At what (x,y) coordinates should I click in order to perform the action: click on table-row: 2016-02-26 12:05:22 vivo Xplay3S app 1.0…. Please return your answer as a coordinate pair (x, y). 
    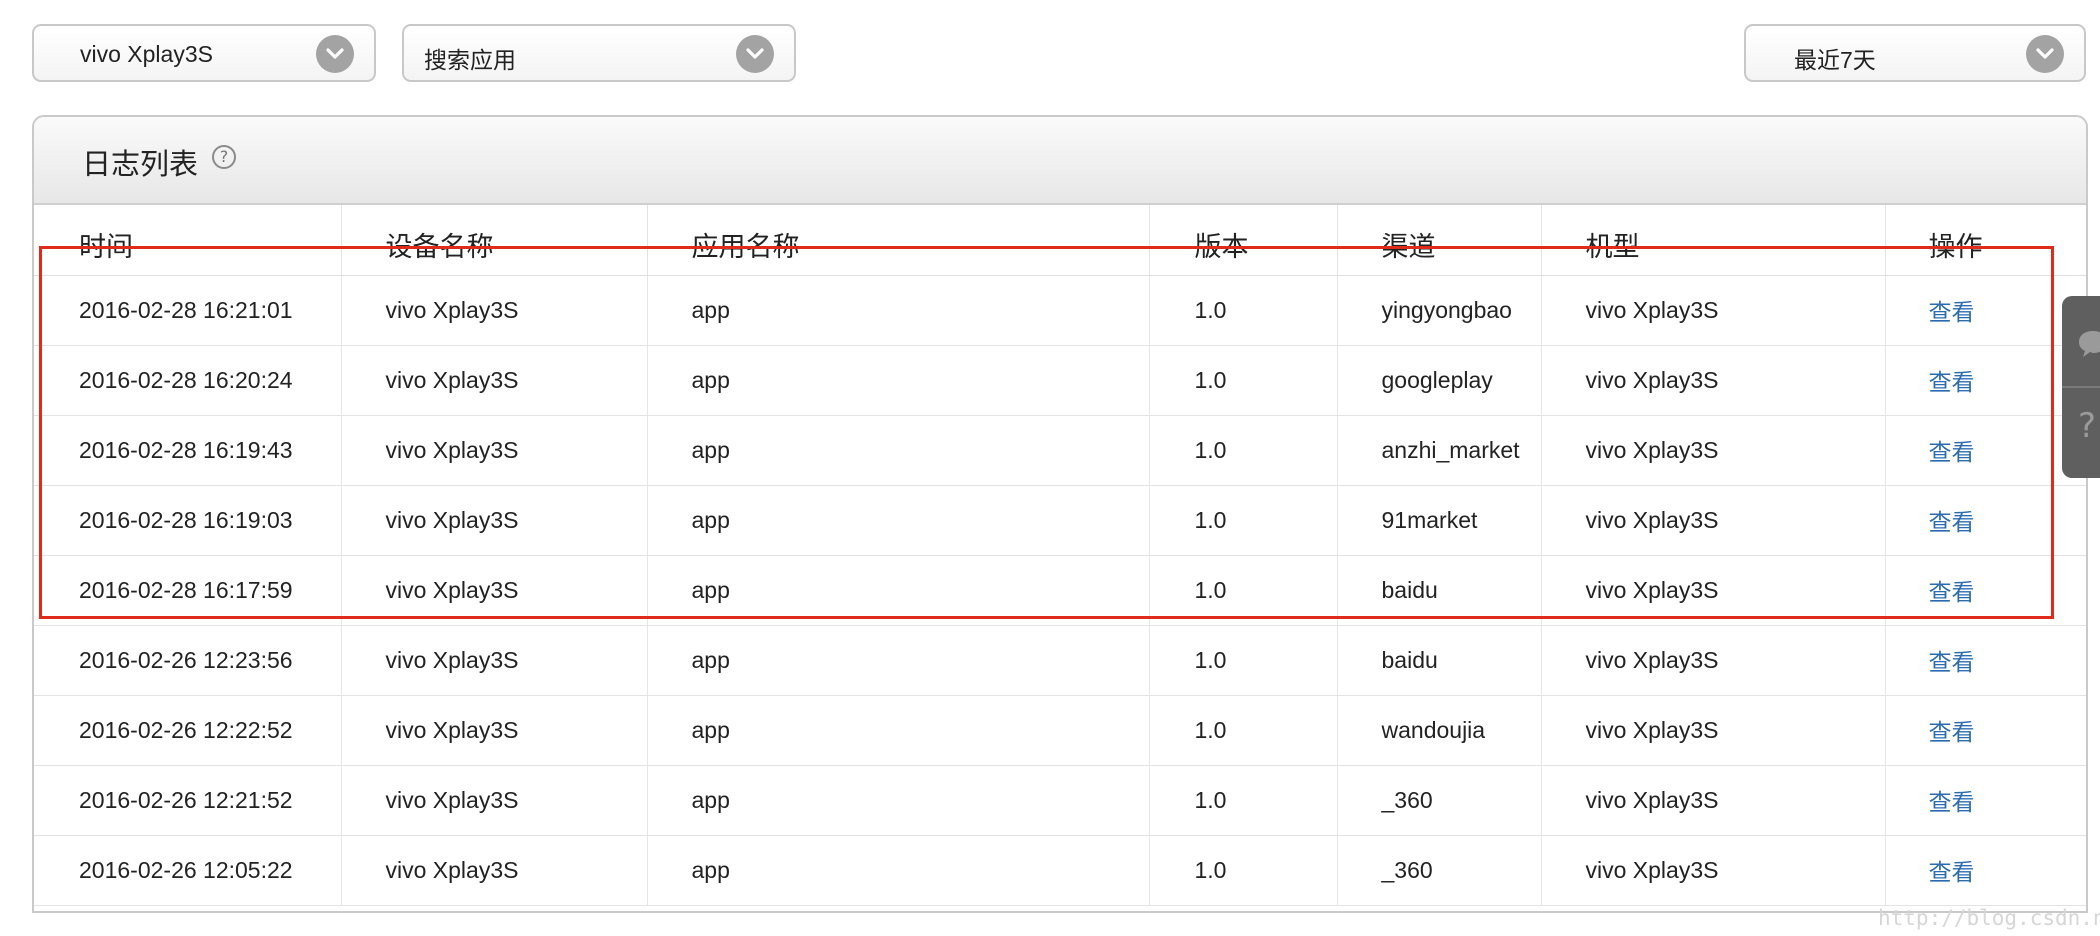
    Looking at the image, I should click on (1060, 870).